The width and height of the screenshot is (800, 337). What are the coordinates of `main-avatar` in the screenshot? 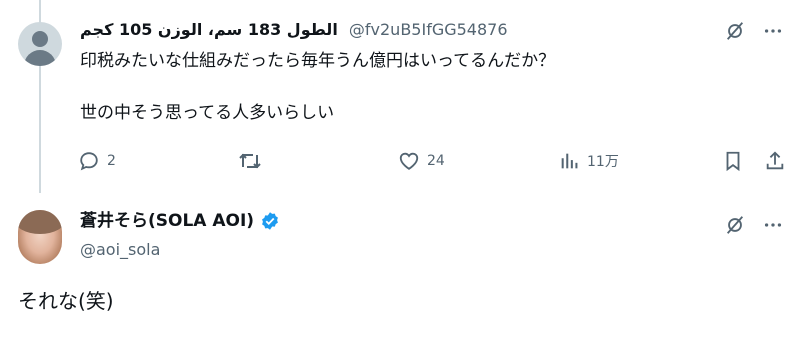 It's located at (40, 237).